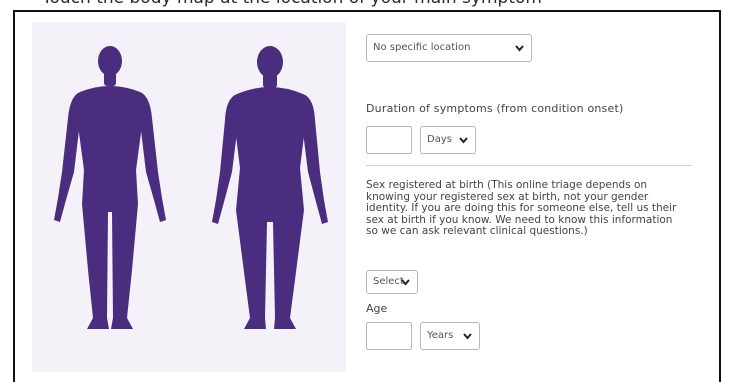 The width and height of the screenshot is (742, 382). I want to click on section-divider, so click(529, 165).